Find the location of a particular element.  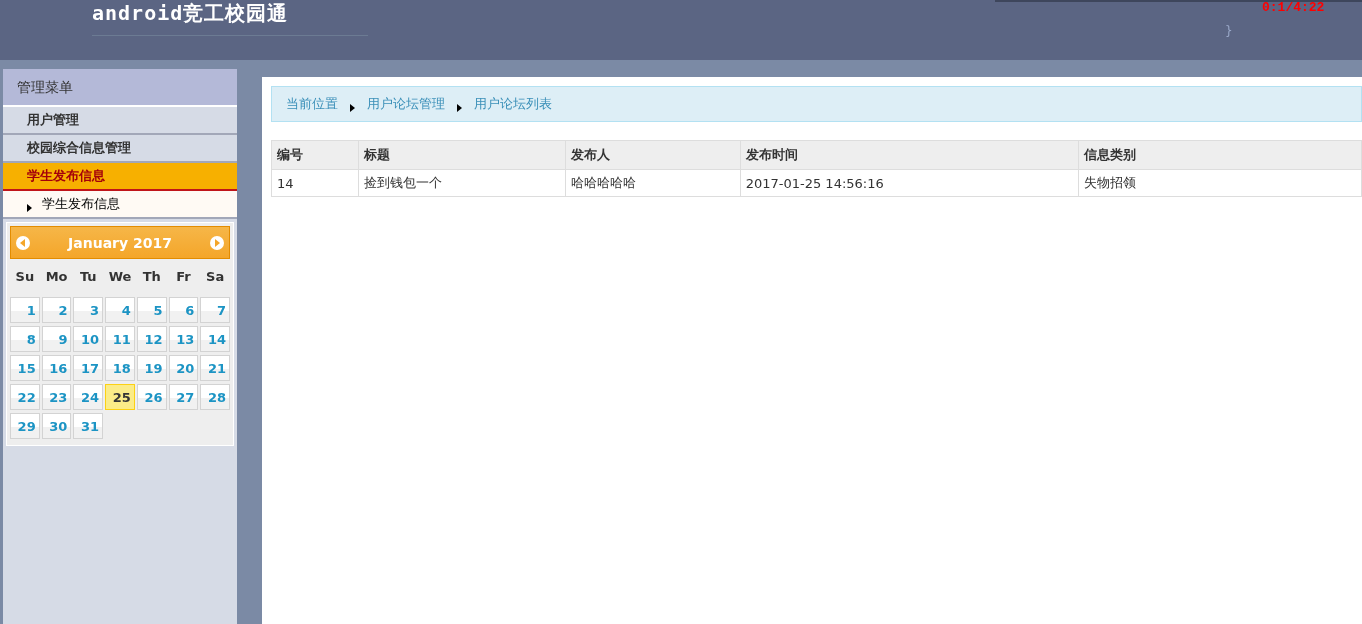

calendar-day: 10 is located at coordinates (88, 339).